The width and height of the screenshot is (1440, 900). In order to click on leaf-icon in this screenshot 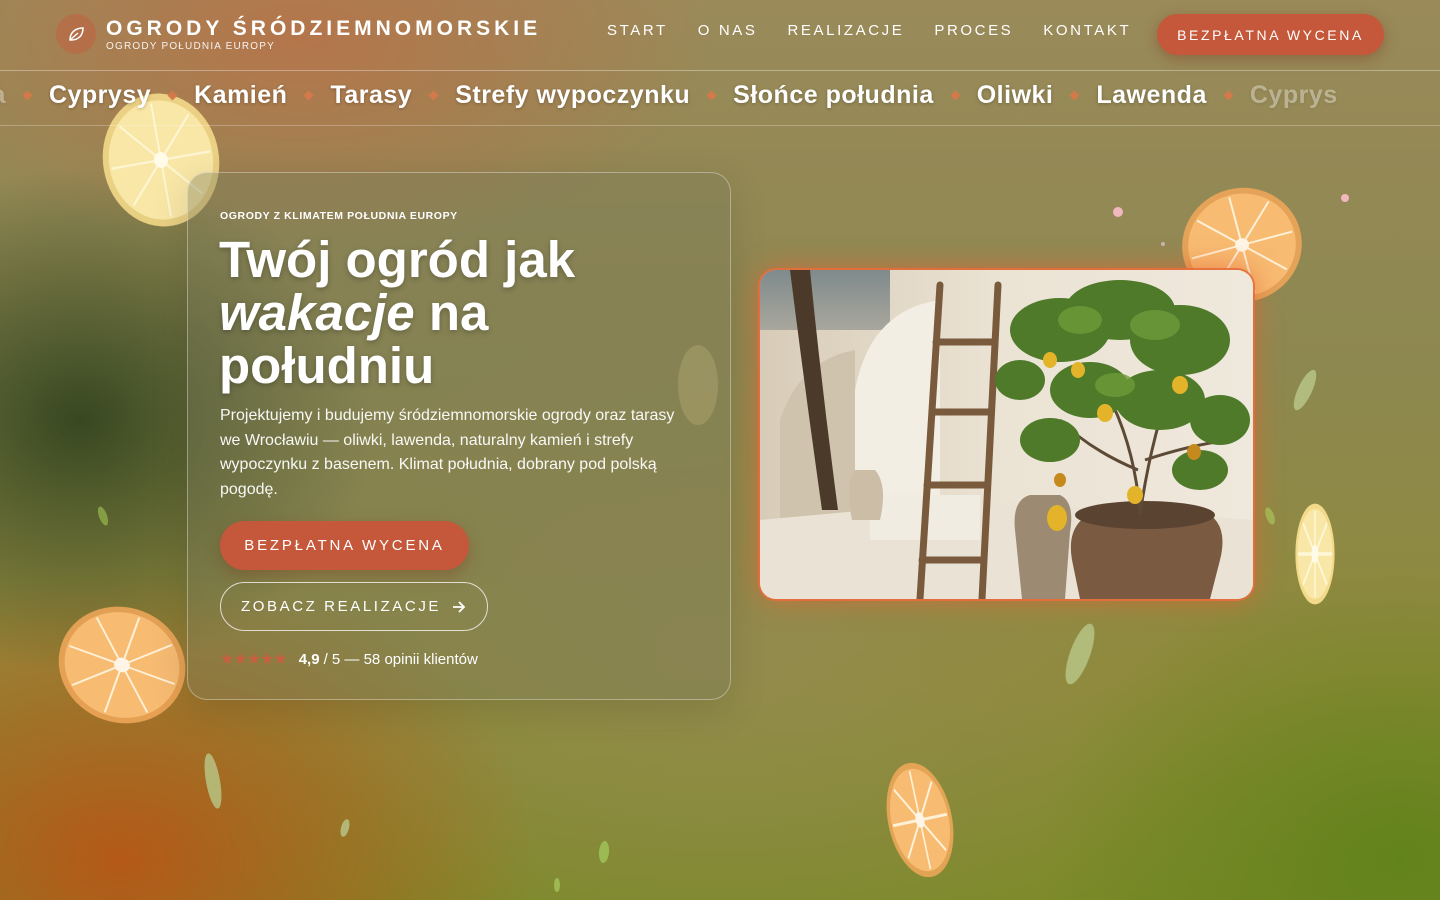, I will do `click(76, 34)`.